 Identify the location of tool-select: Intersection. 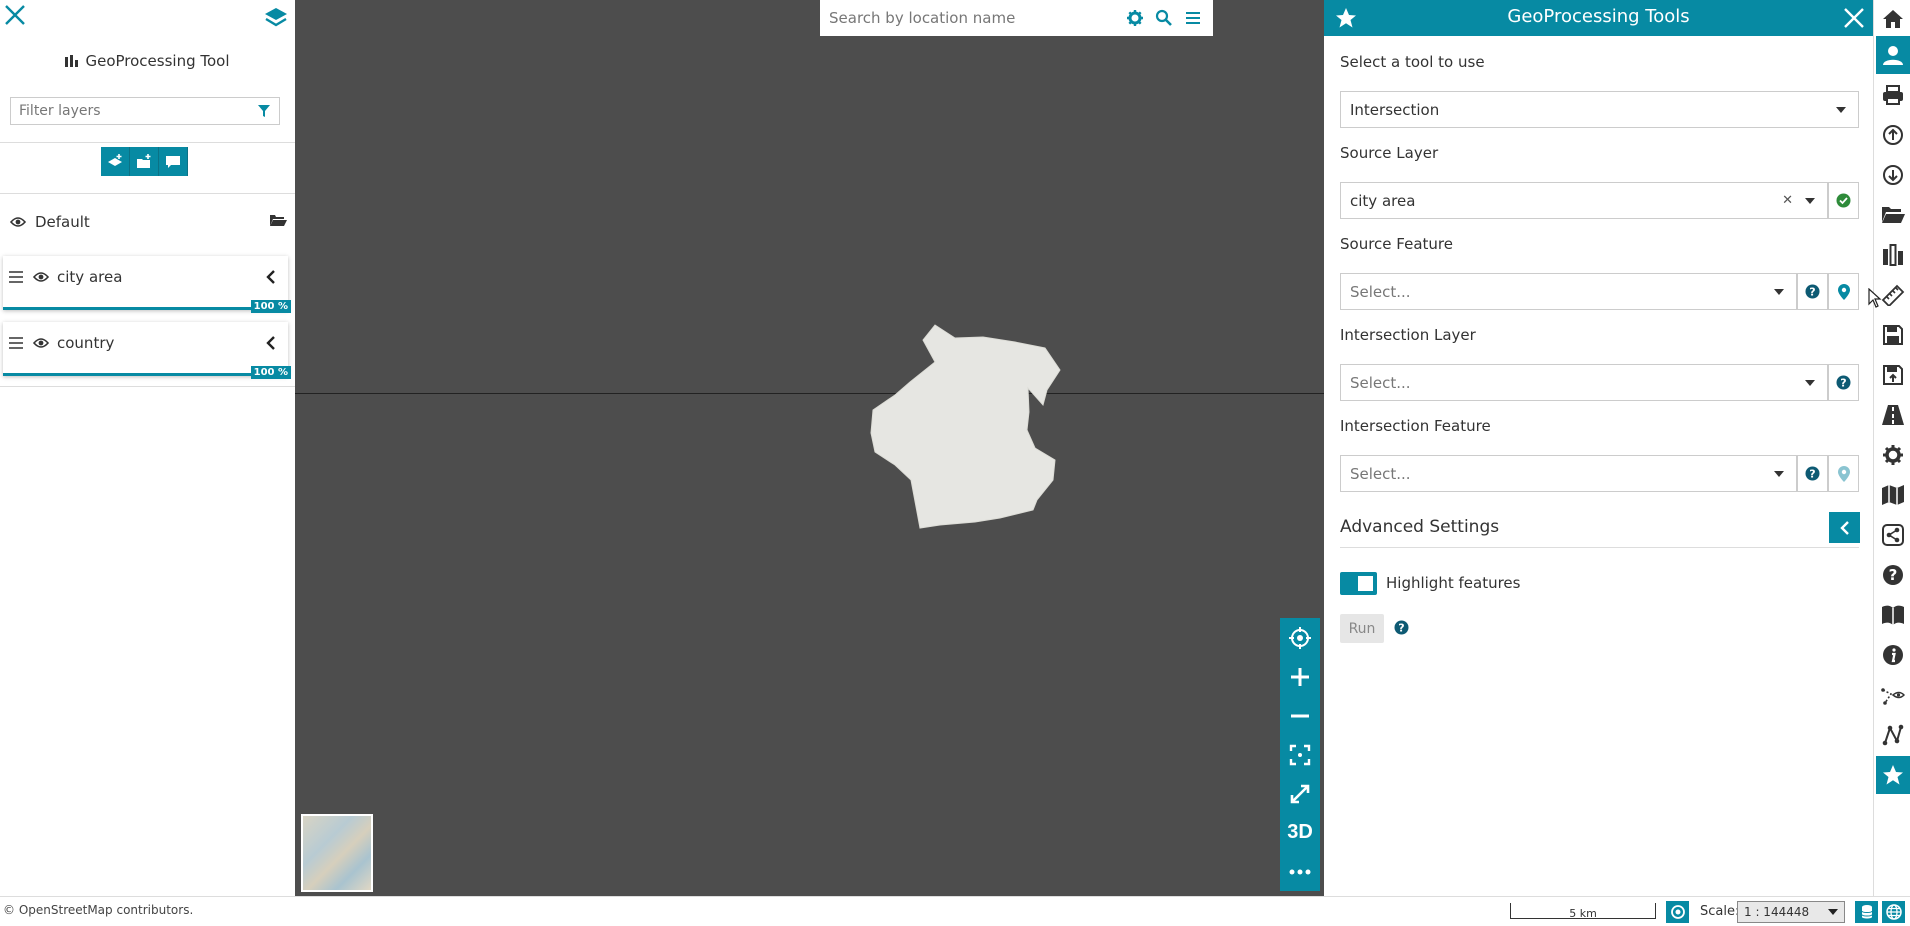
(1599, 109).